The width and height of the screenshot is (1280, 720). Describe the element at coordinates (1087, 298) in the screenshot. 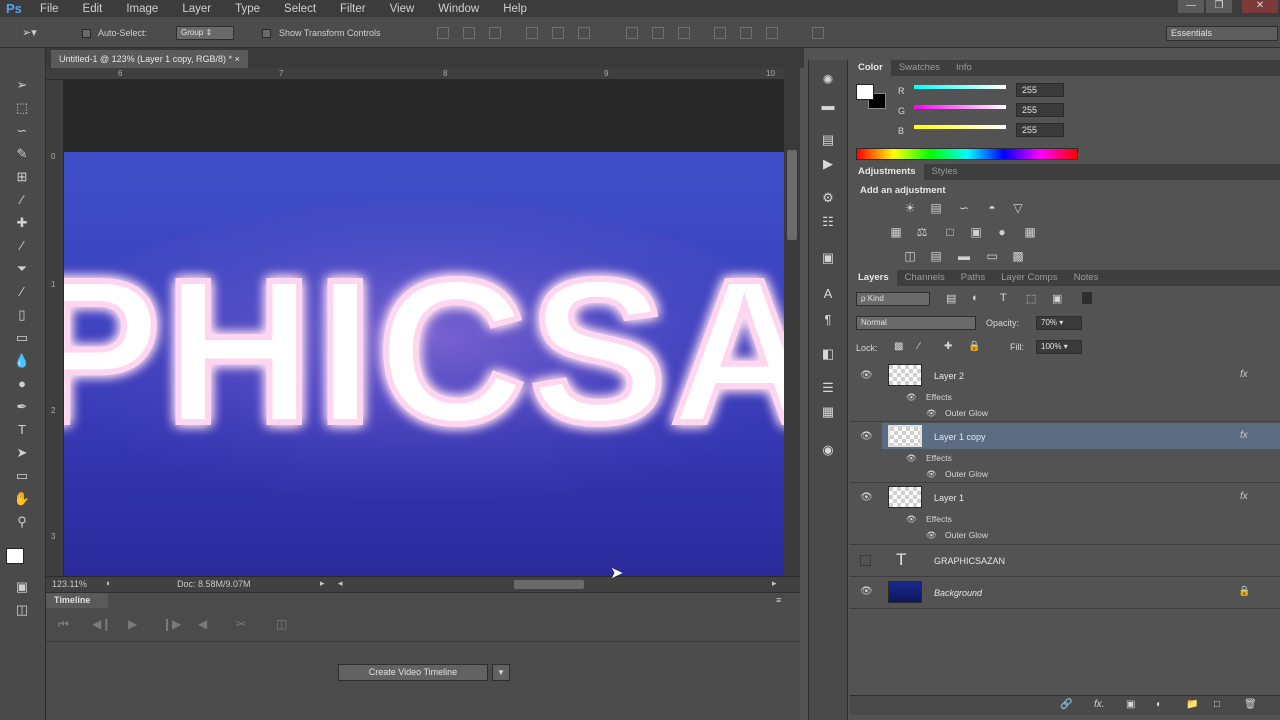

I see `filter-toggle` at that location.